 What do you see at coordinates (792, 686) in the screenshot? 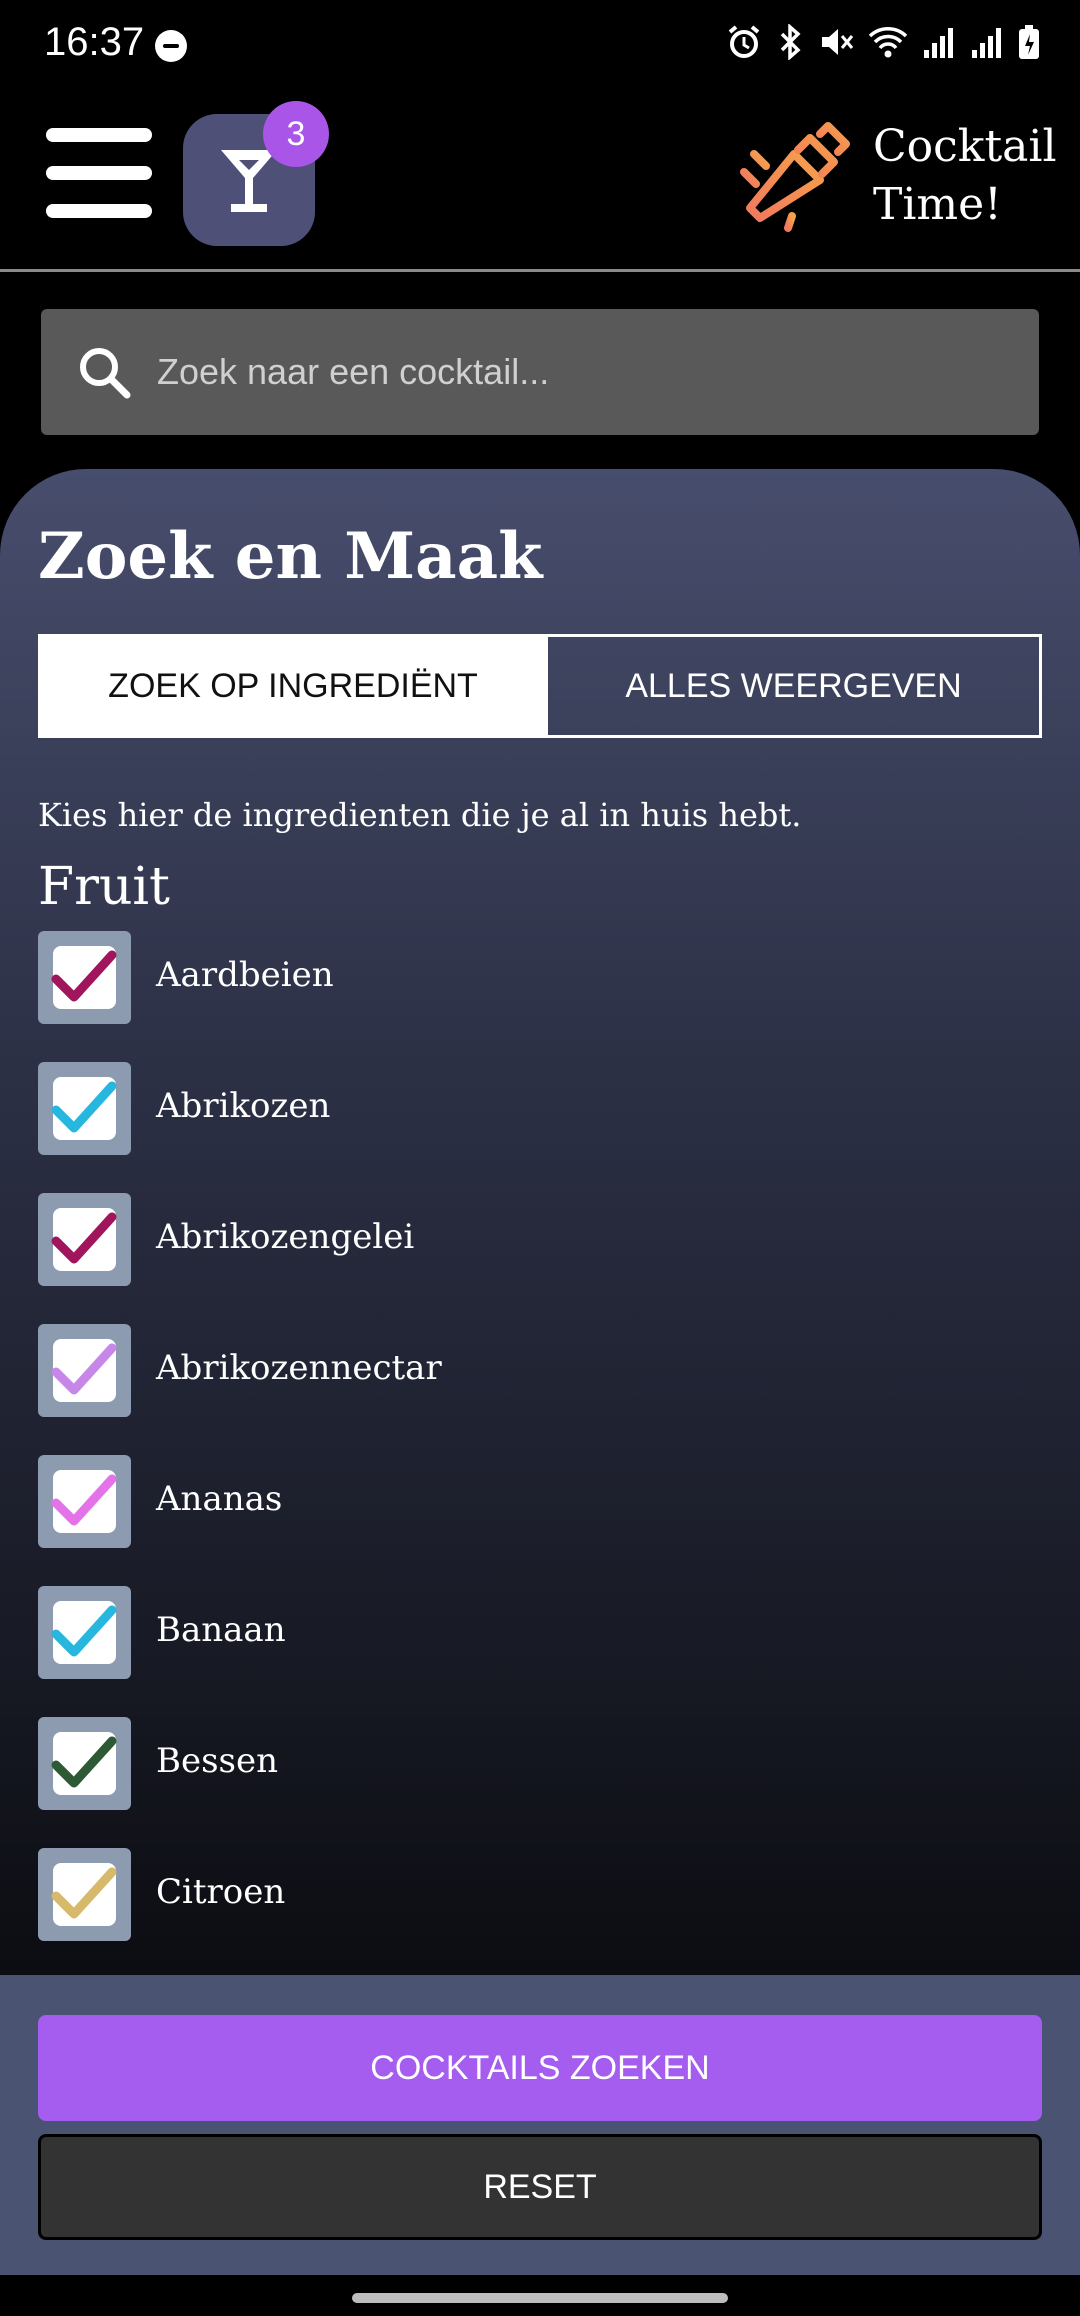
I see `tab-show-all: ALLES WEERGEVEN` at bounding box center [792, 686].